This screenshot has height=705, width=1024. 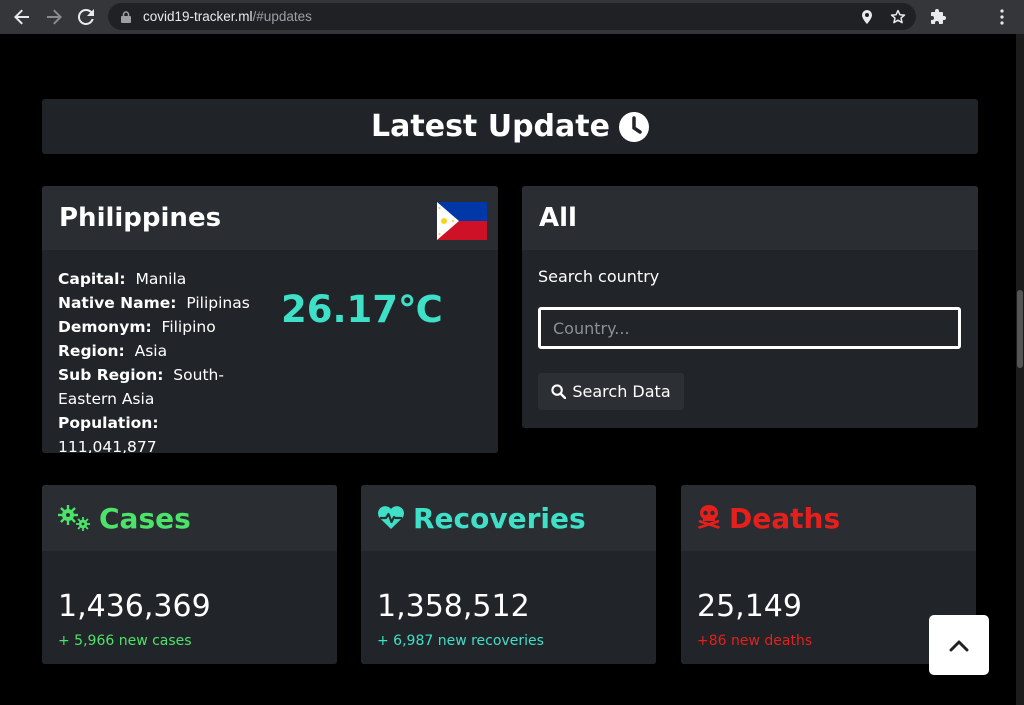 I want to click on detail-sub-region: Sub Region: South-Eastern Asia, so click(x=158, y=387).